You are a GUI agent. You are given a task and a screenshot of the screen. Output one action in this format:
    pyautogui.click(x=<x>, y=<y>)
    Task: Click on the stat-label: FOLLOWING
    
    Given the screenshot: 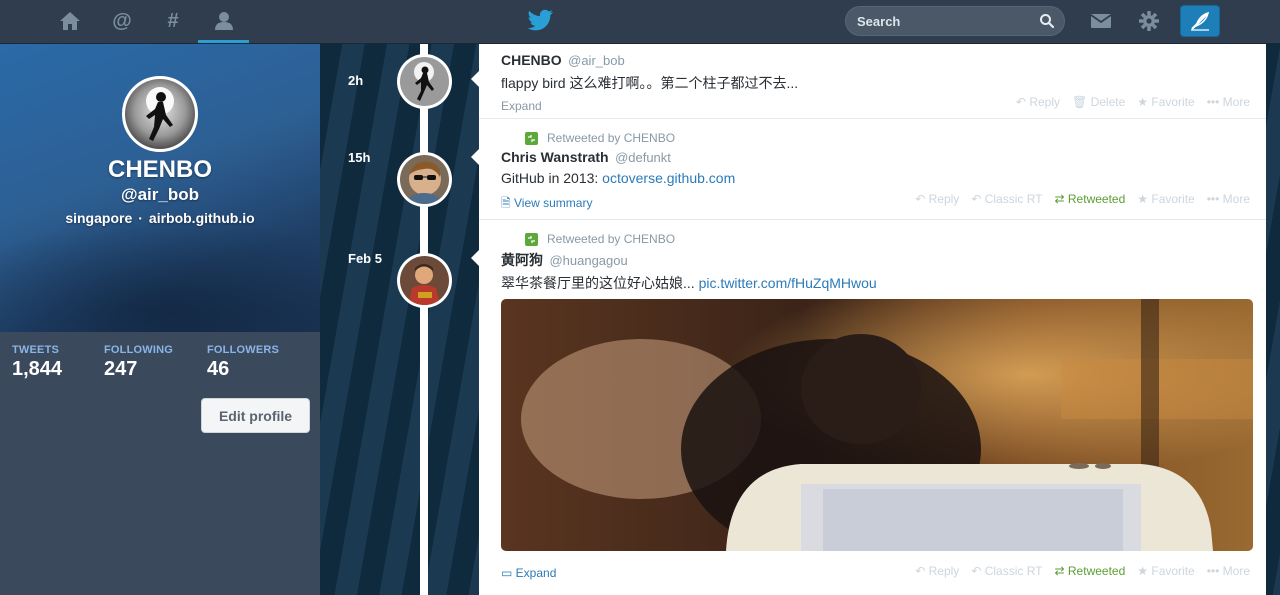 What is the action you would take?
    pyautogui.click(x=139, y=350)
    